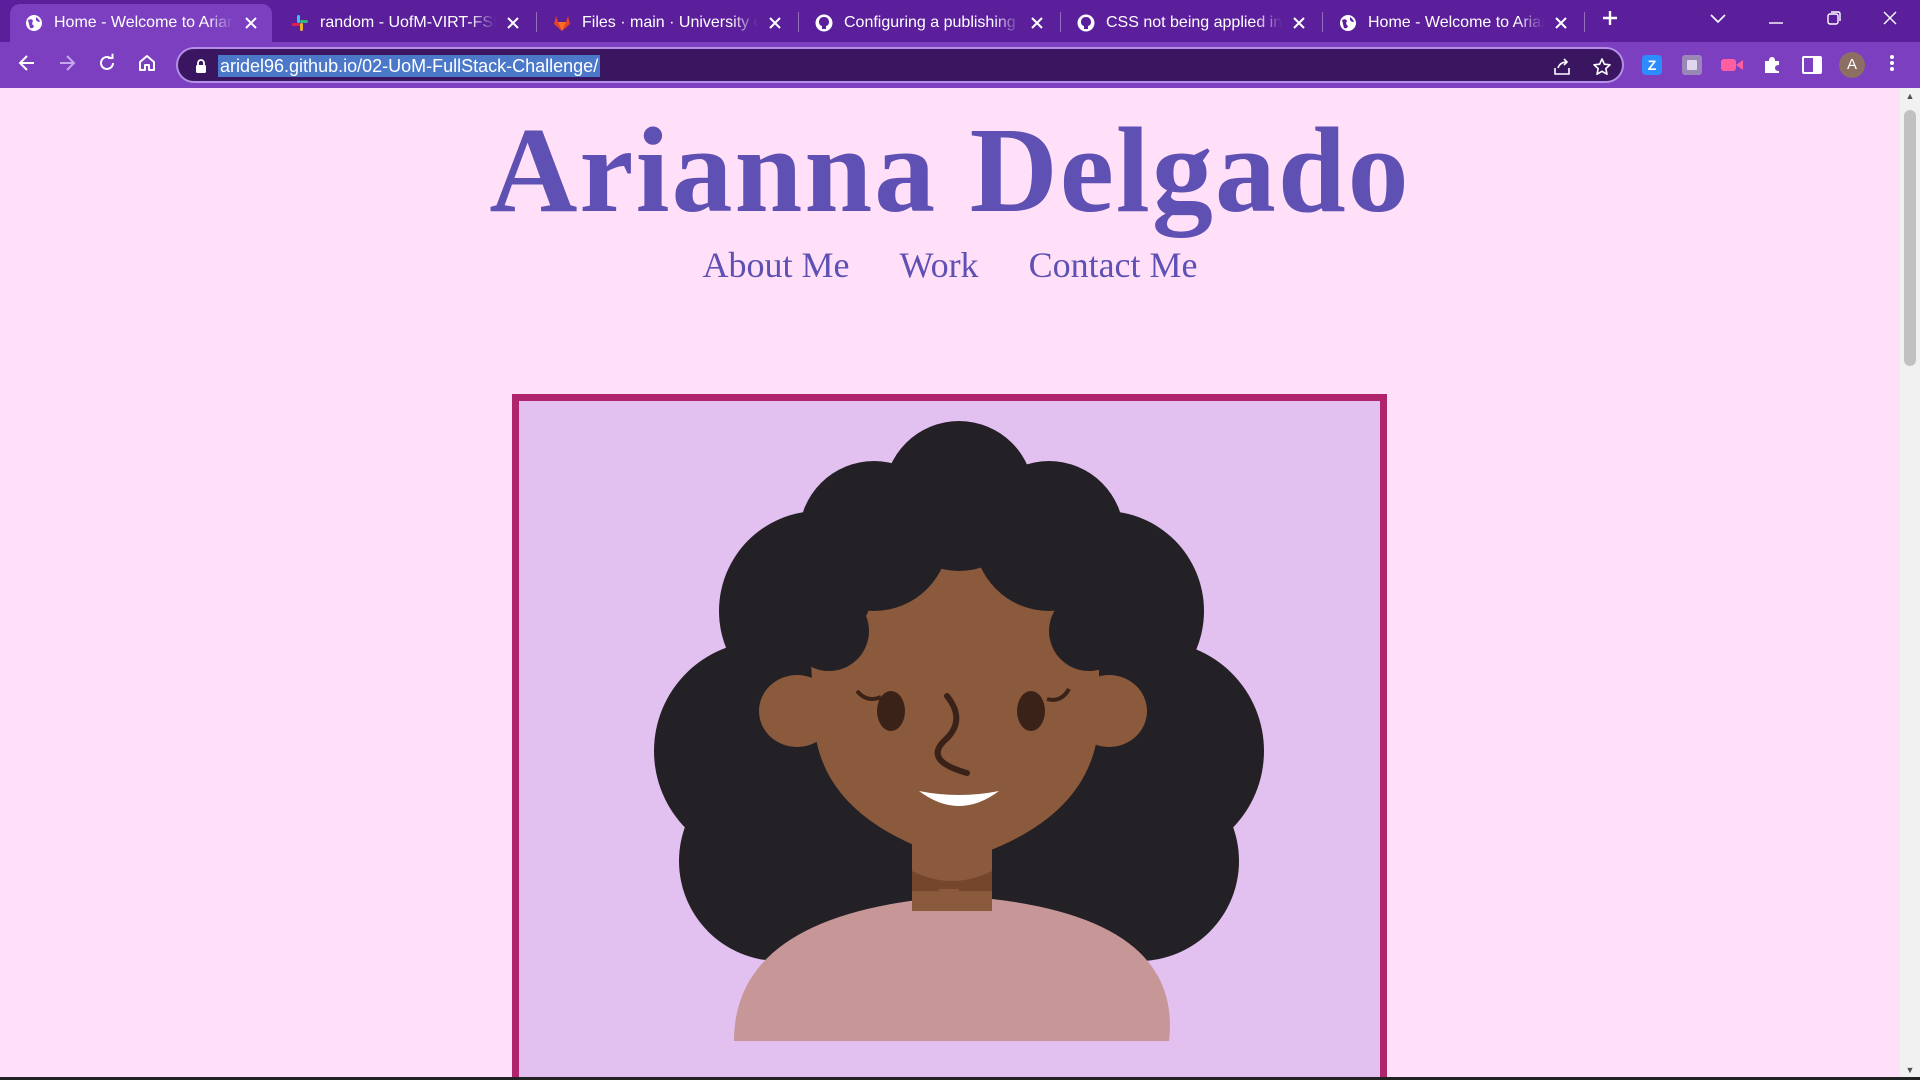 The width and height of the screenshot is (1920, 1080). I want to click on tab-search-button, so click(1718, 20).